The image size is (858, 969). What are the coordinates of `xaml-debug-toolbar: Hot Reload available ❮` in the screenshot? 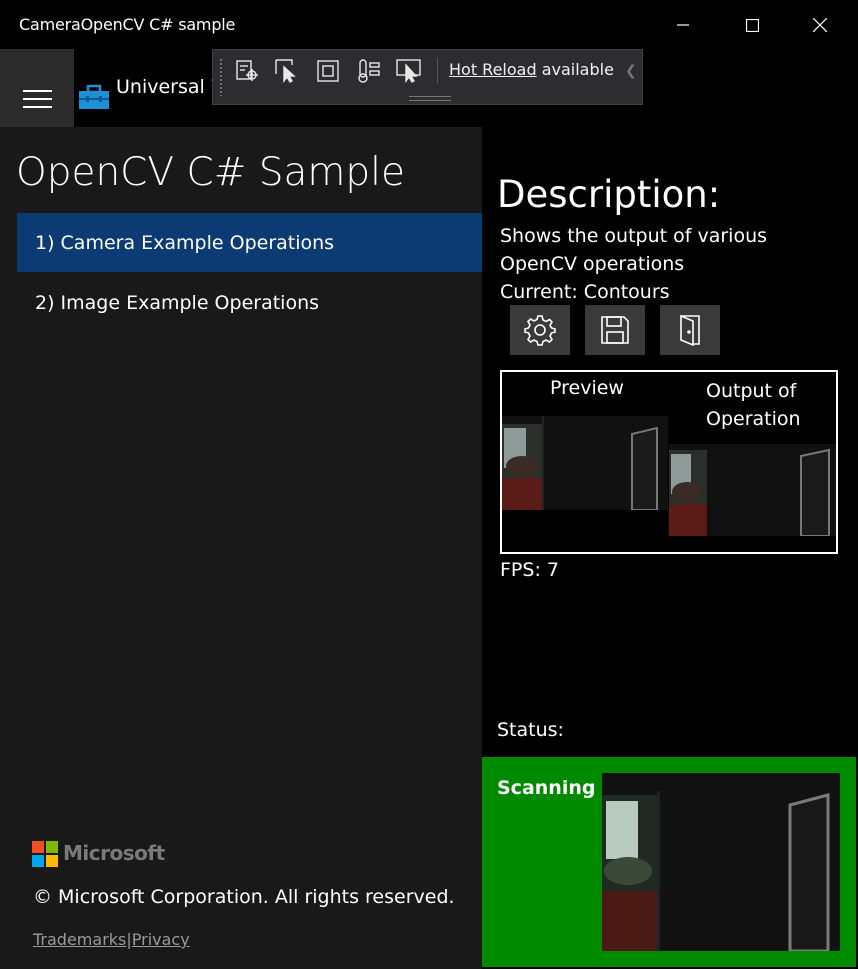 It's located at (427, 77).